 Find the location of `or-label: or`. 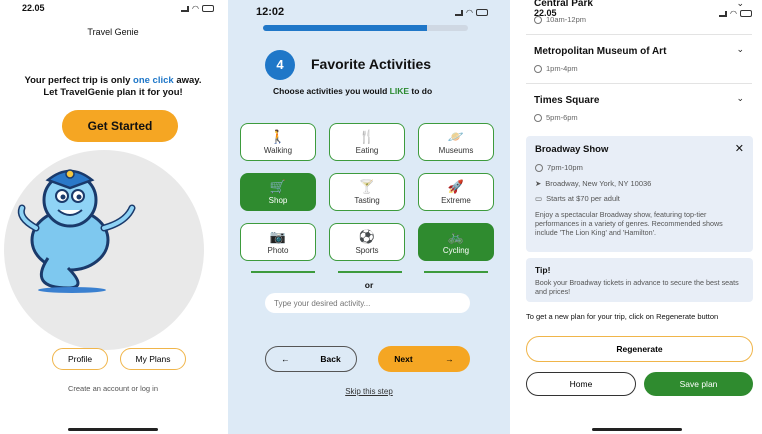

or-label: or is located at coordinates (369, 285).